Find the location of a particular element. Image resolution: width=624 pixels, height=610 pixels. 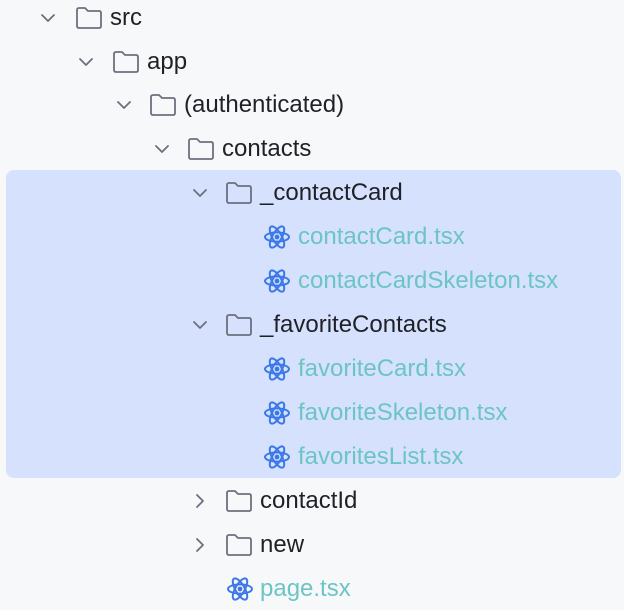

tree-item-contacts: contacts is located at coordinates (312, 149).